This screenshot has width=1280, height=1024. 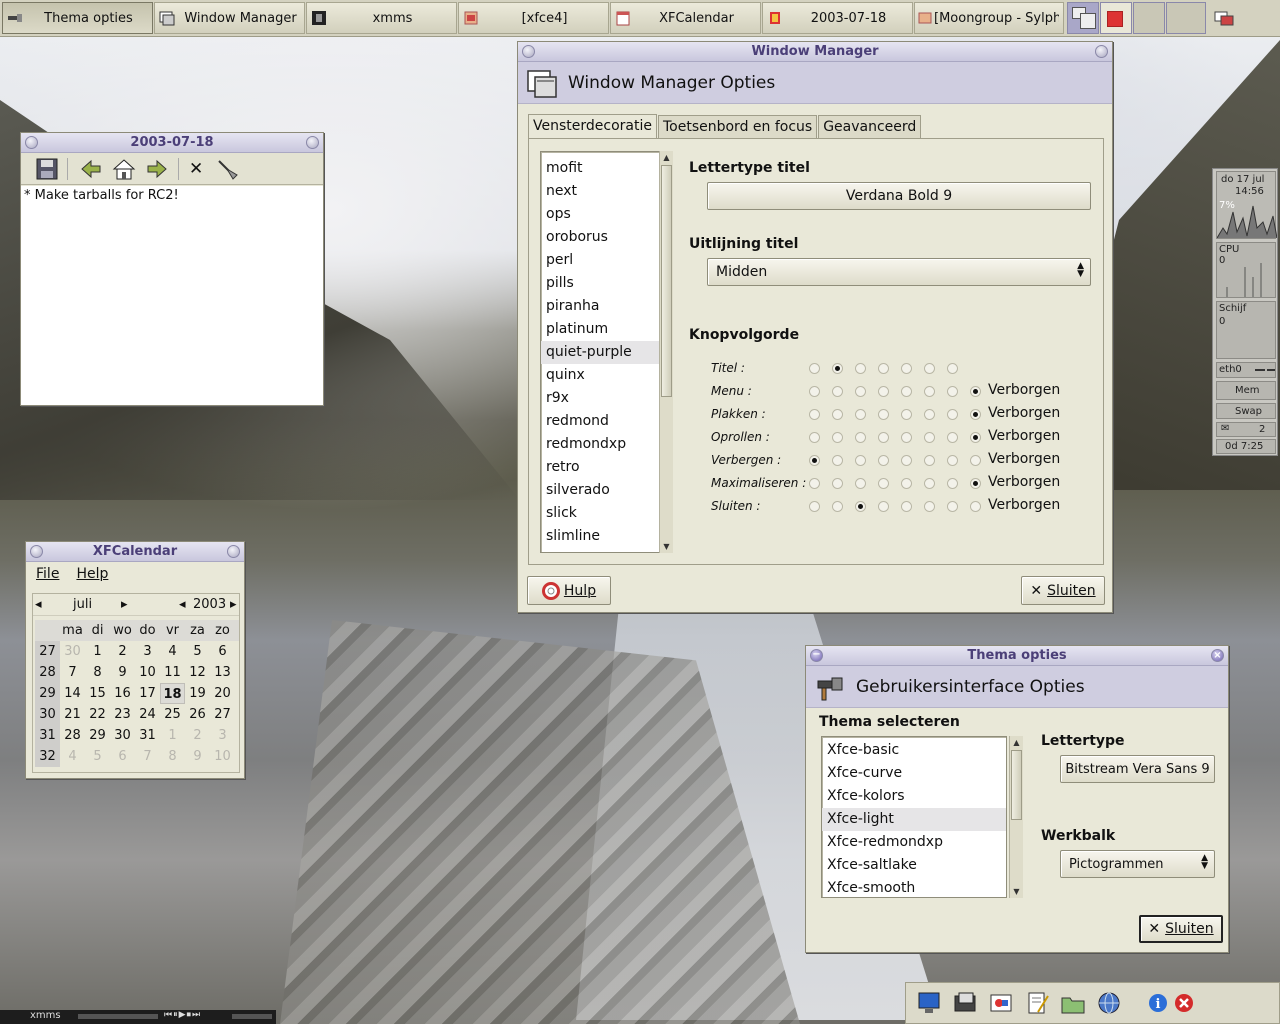 What do you see at coordinates (737, 126) in the screenshot?
I see `tab-toetsenbord: Toetsenbord en focus` at bounding box center [737, 126].